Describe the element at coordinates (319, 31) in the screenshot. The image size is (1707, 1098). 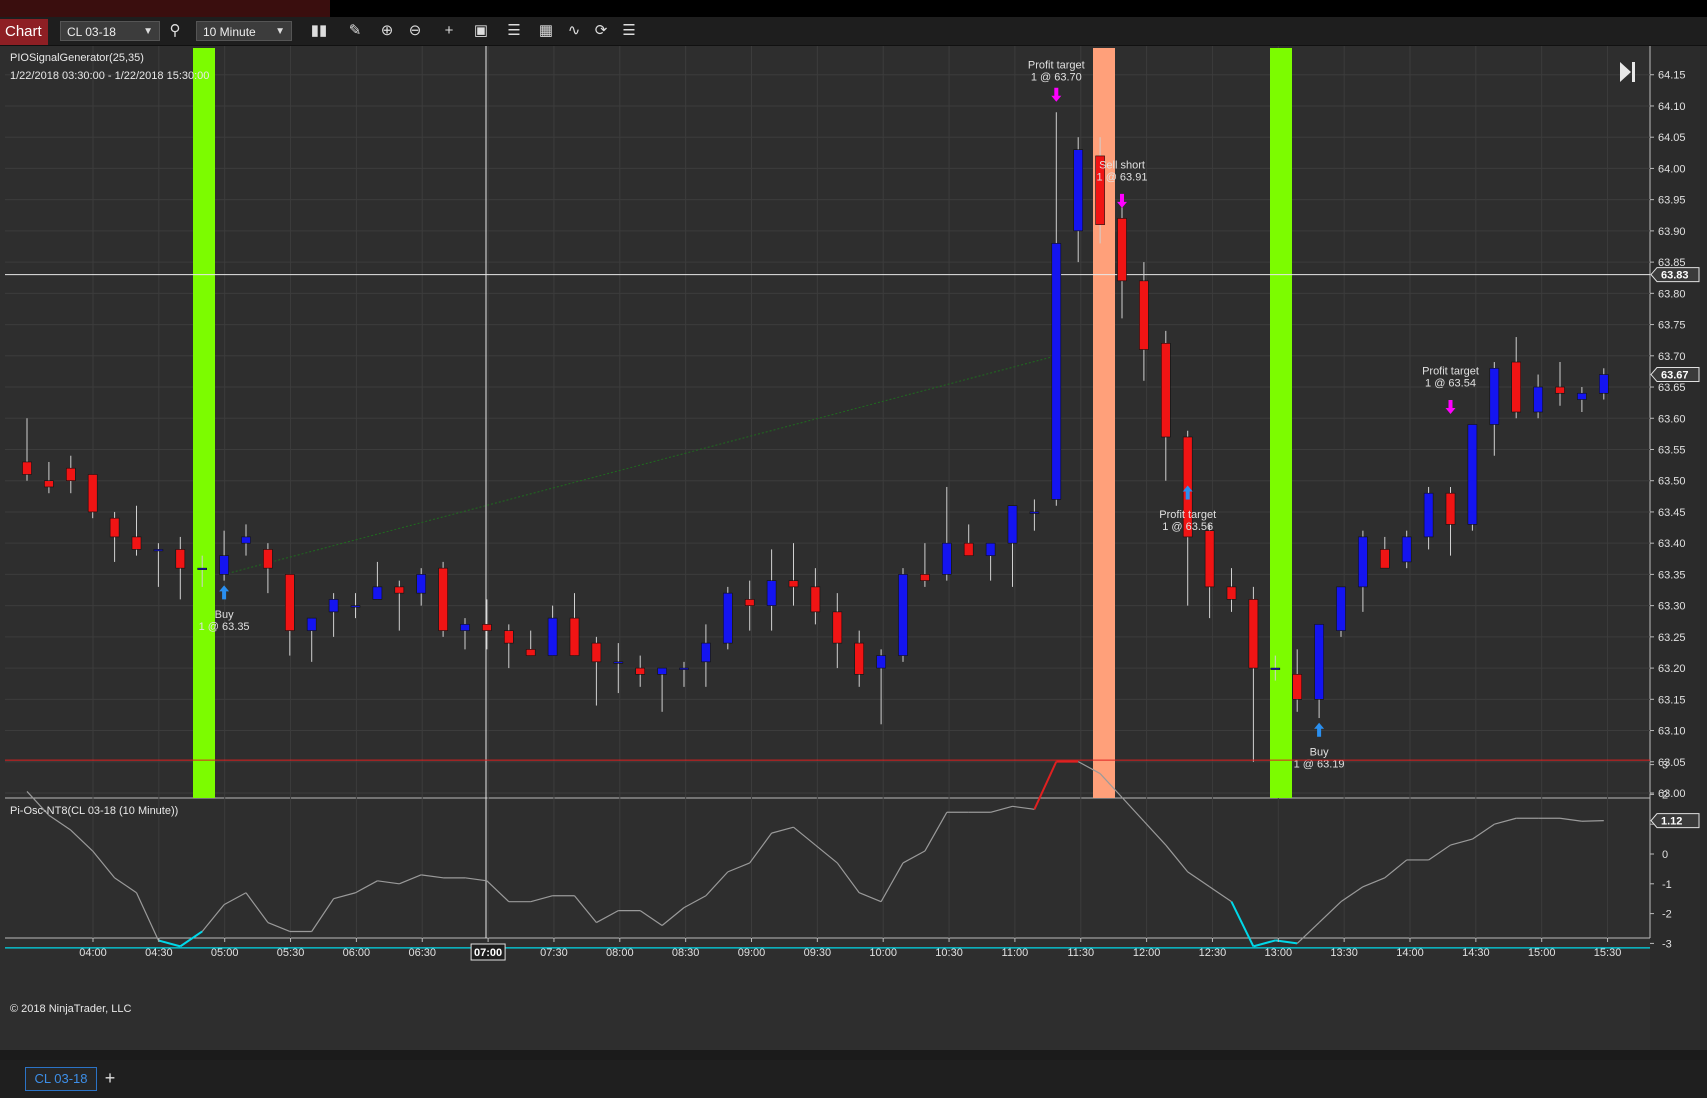
I see `bar-type-icon: ▮▮` at that location.